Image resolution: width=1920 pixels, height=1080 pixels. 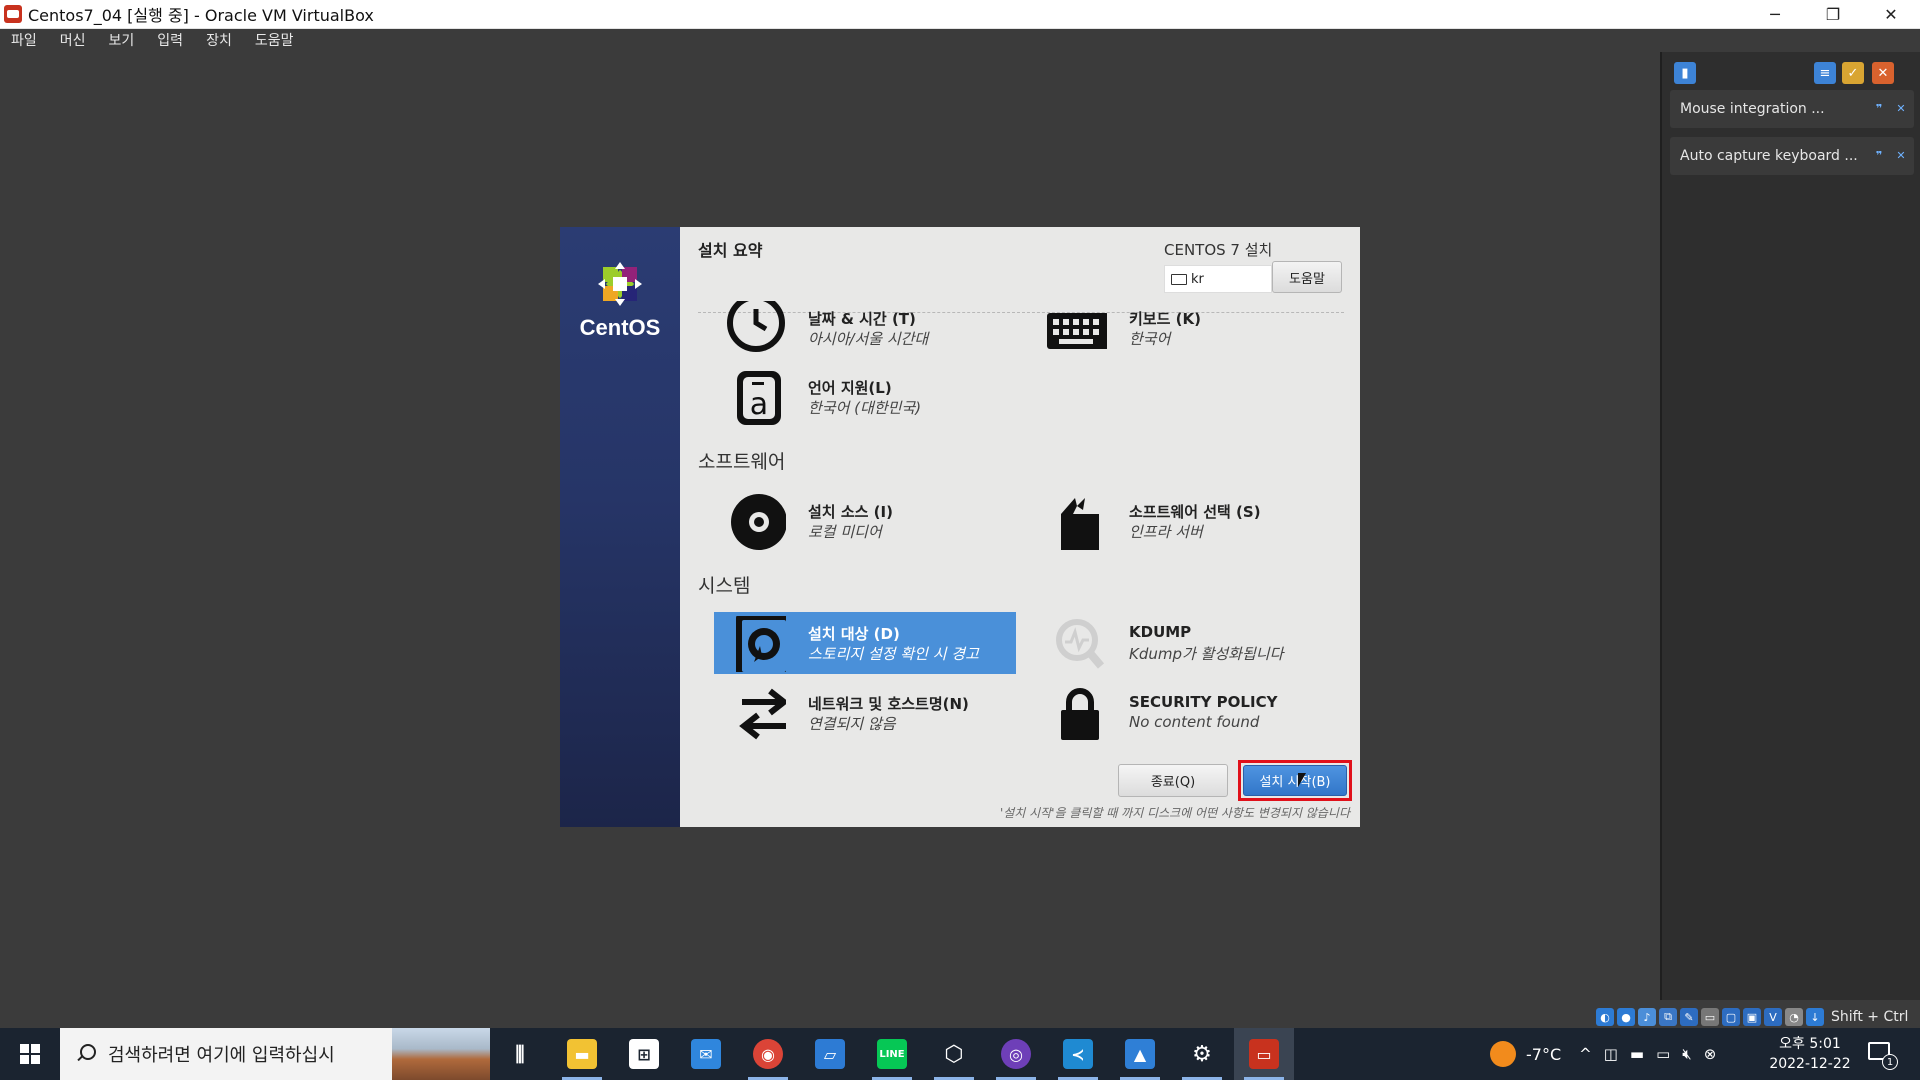 What do you see at coordinates (1186, 713) in the screenshot?
I see `spoke-security-policy: SECURITY POLICY No content found` at bounding box center [1186, 713].